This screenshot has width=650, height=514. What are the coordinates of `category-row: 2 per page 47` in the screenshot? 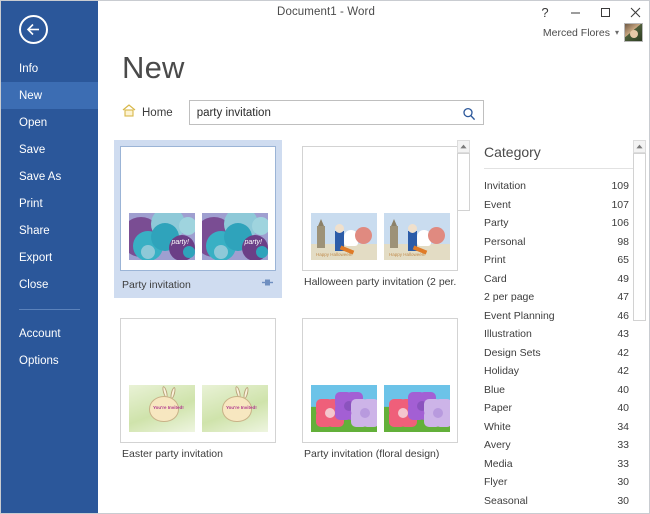 It's located at (562, 297).